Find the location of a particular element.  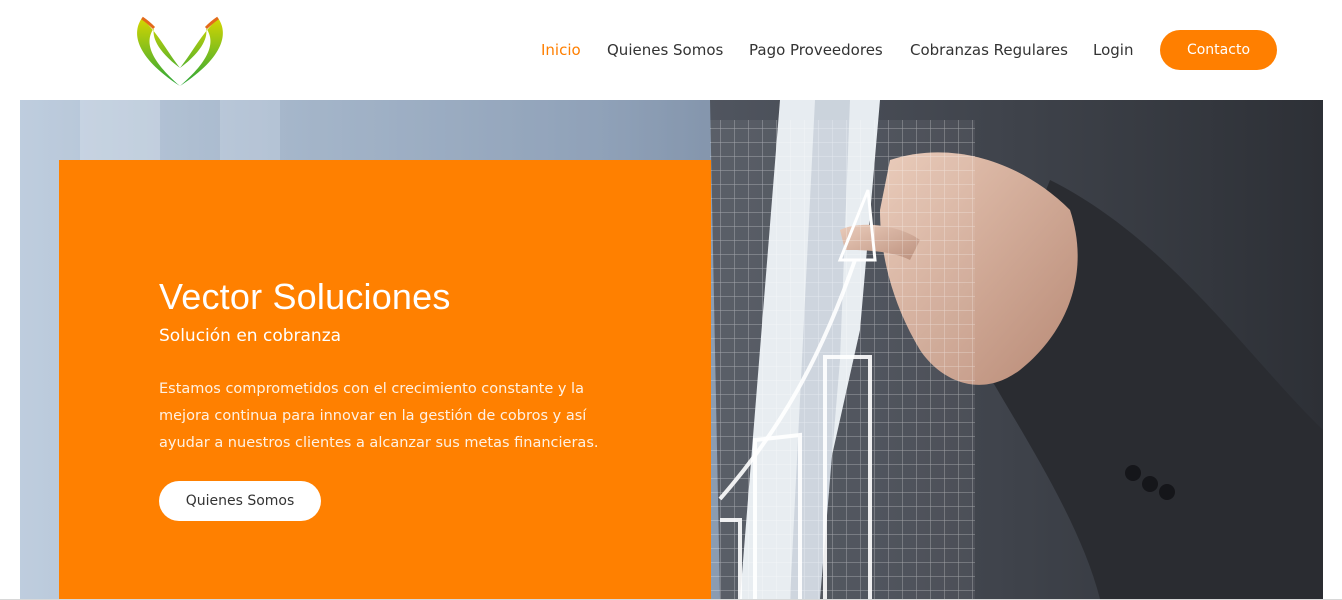

nav-item-cobranzas-regulares: Cobranzas Regulares is located at coordinates (989, 50).